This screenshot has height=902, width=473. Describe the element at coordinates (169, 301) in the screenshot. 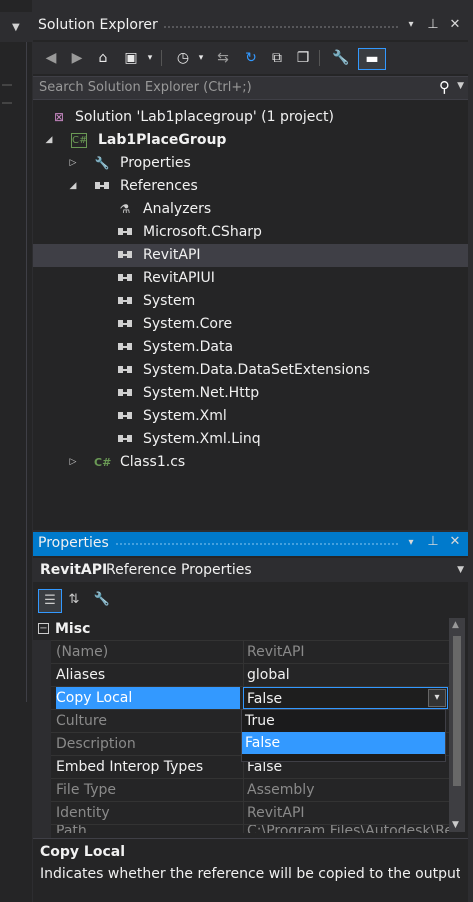

I see `tree-item-label: System` at that location.